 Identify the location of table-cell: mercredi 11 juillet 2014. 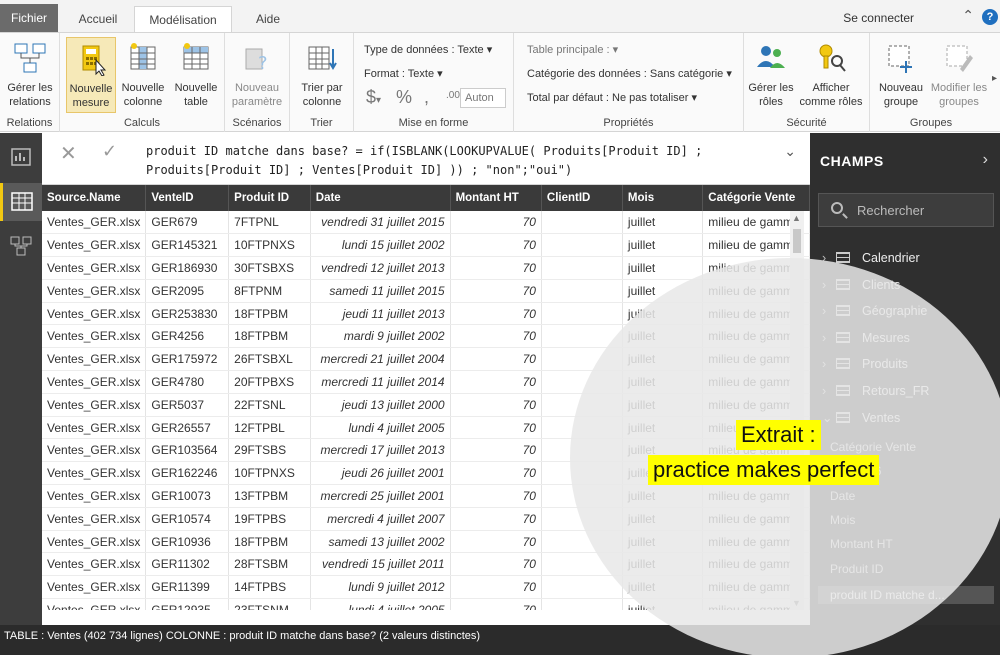
(380, 382).